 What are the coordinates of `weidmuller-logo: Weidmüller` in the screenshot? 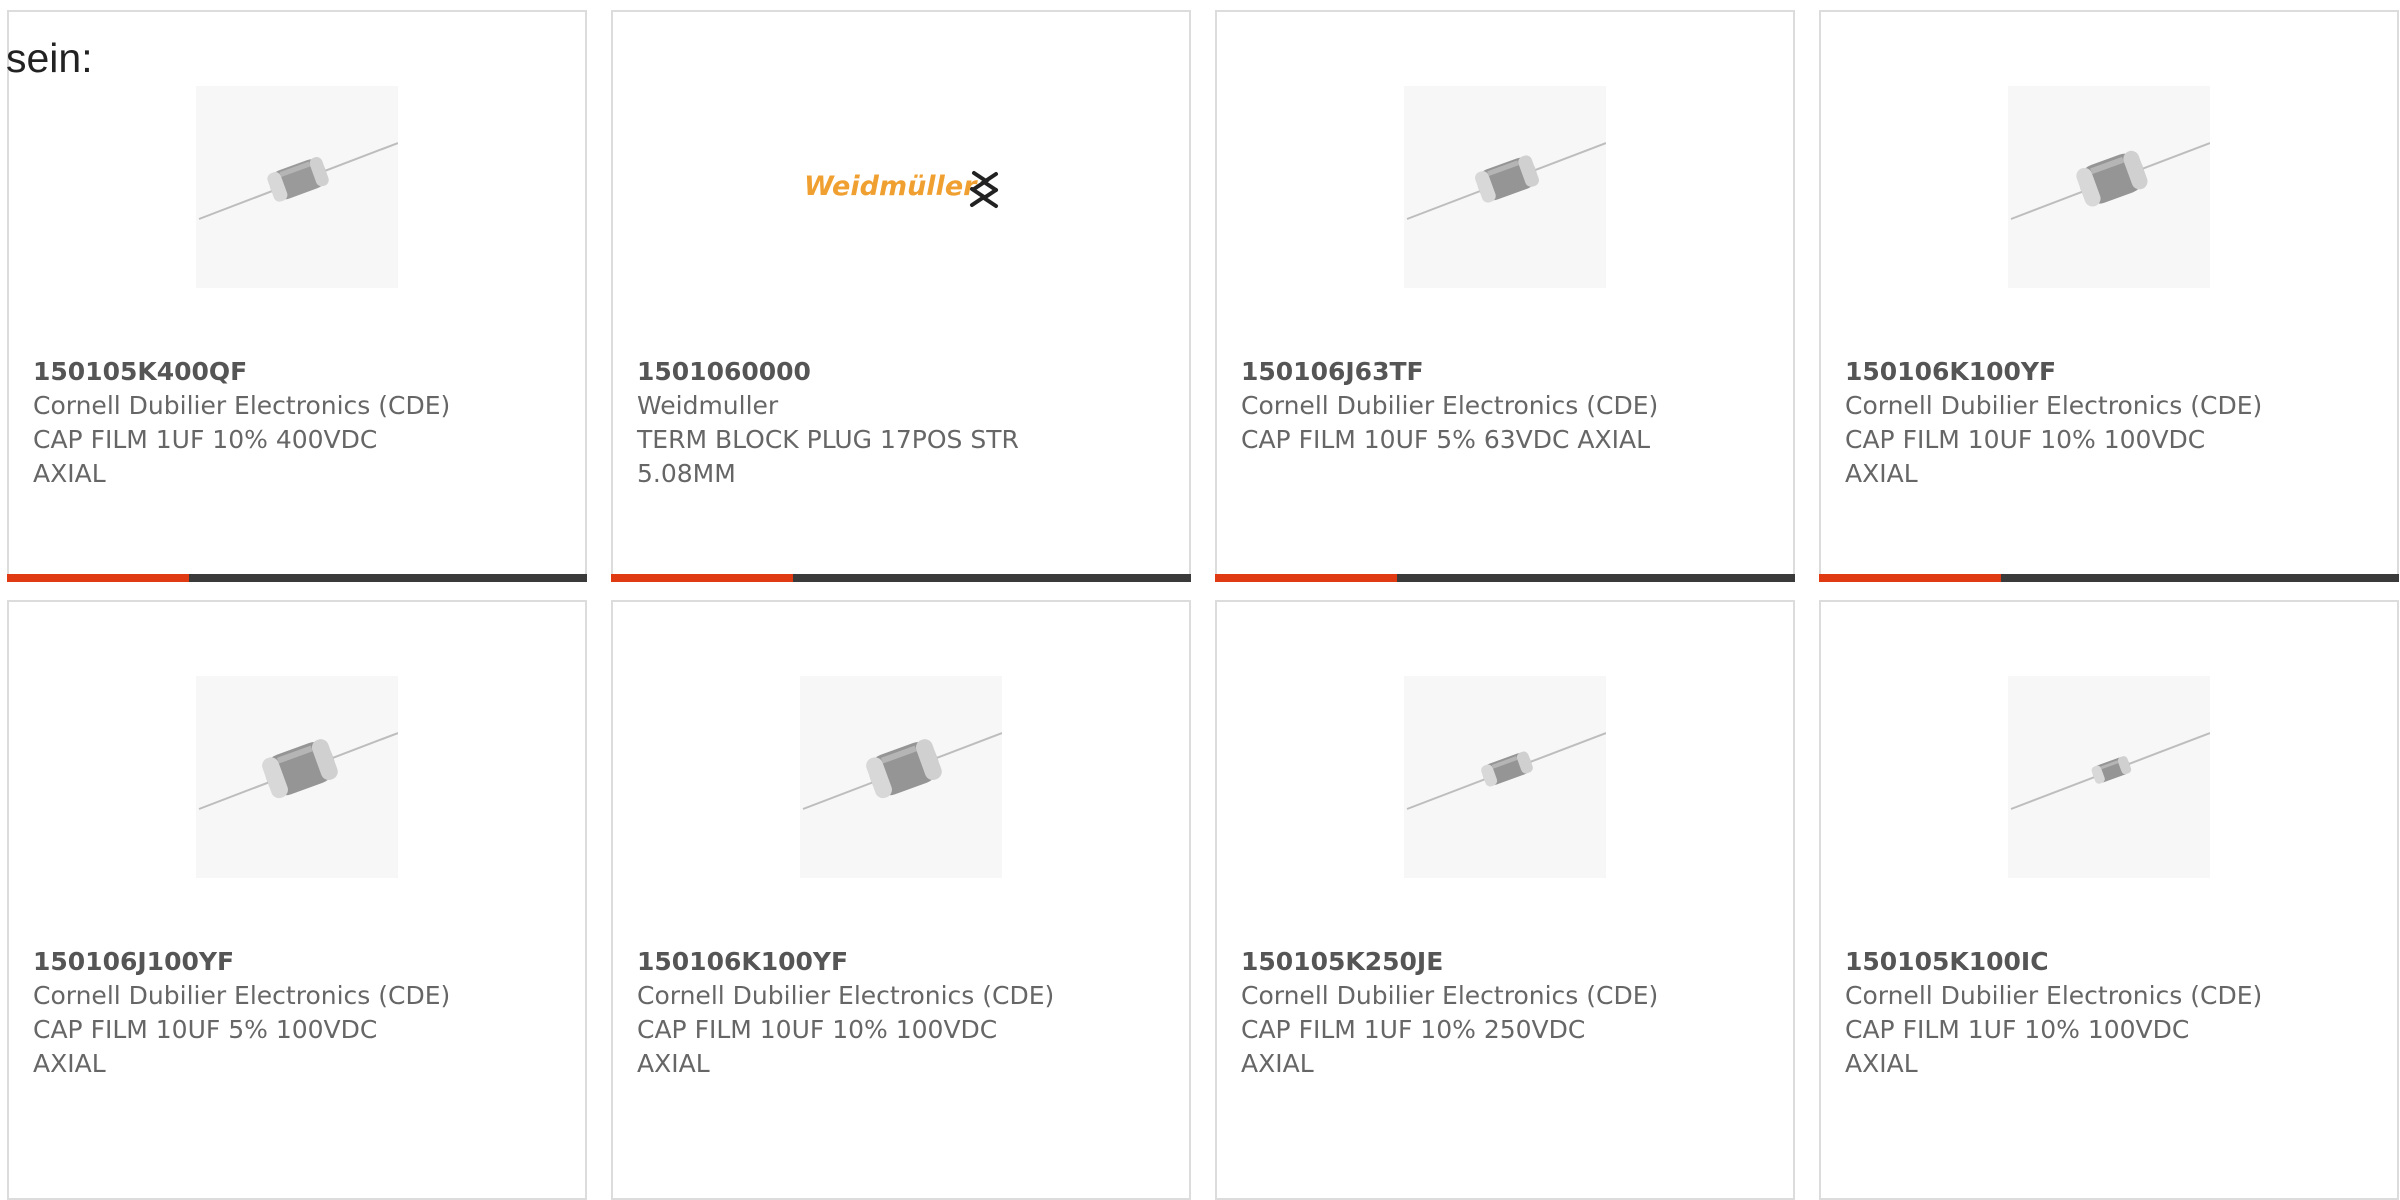 It's located at (901, 187).